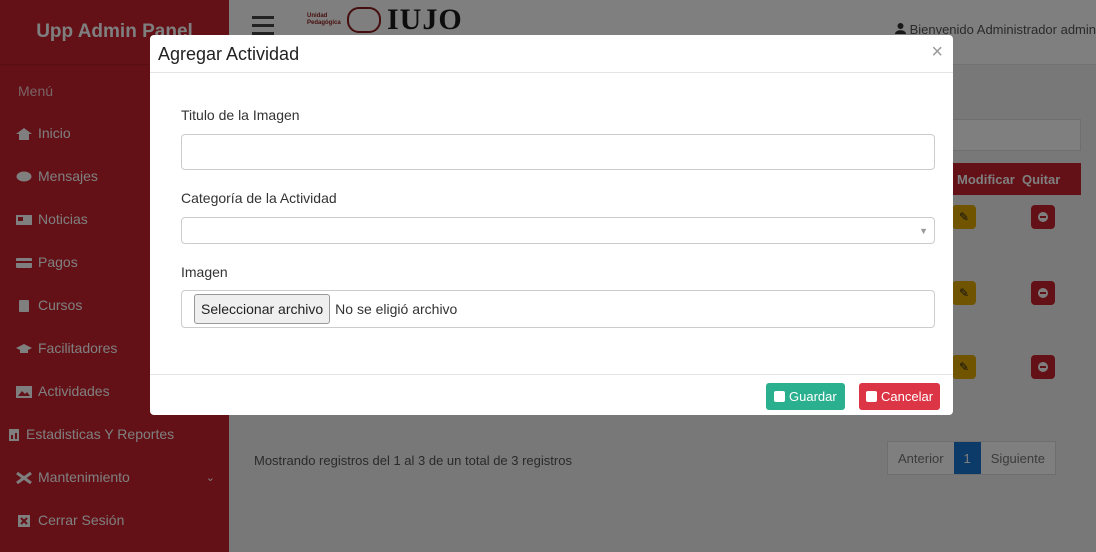 Image resolution: width=1096 pixels, height=552 pixels. I want to click on cancel-button: Cancelar, so click(900, 396).